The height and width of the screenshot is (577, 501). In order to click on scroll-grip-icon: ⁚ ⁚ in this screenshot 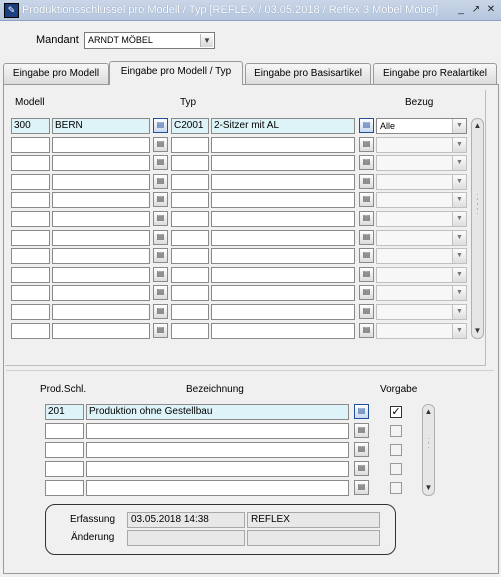, I will do `click(428, 444)`.